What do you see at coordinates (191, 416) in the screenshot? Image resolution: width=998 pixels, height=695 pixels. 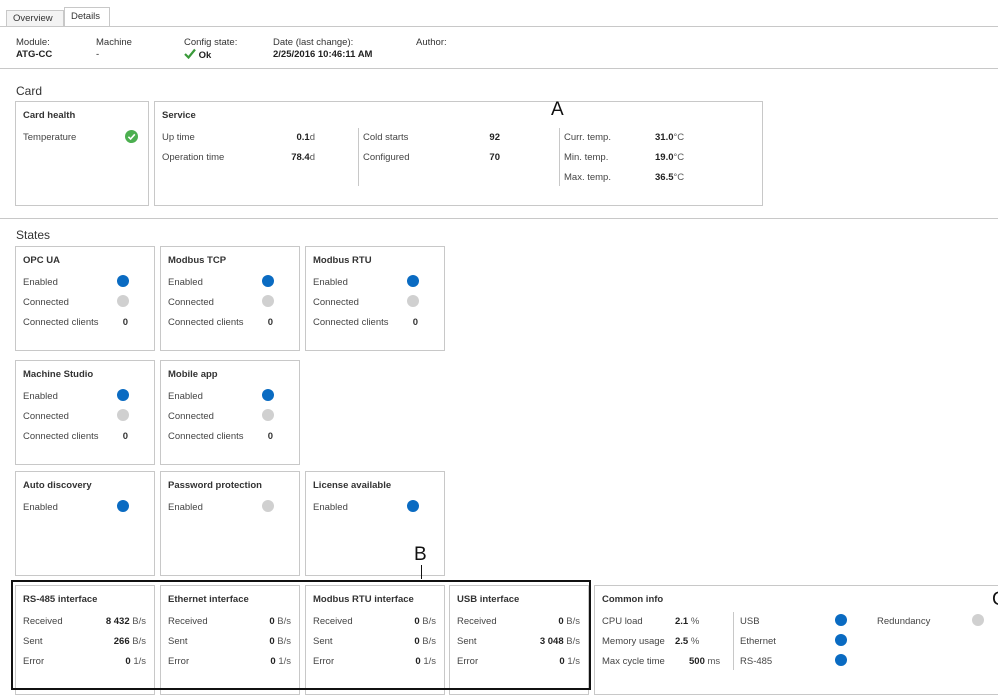 I see `mobile-app-connected-label: Connected` at bounding box center [191, 416].